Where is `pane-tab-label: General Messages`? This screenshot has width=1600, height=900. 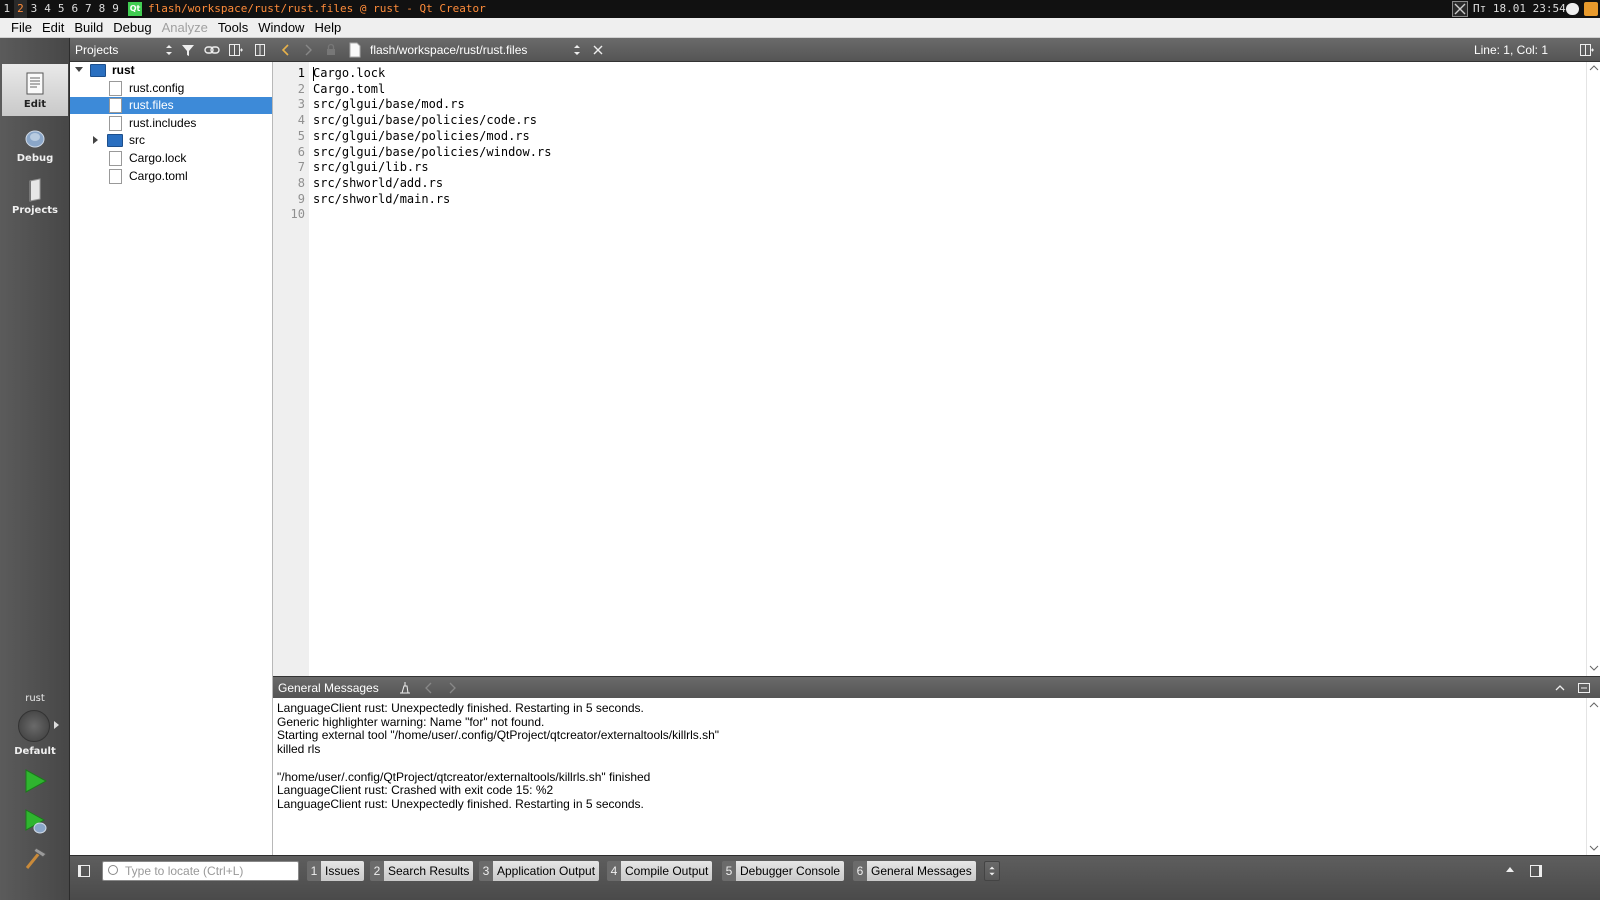
pane-tab-label: General Messages is located at coordinates (921, 871).